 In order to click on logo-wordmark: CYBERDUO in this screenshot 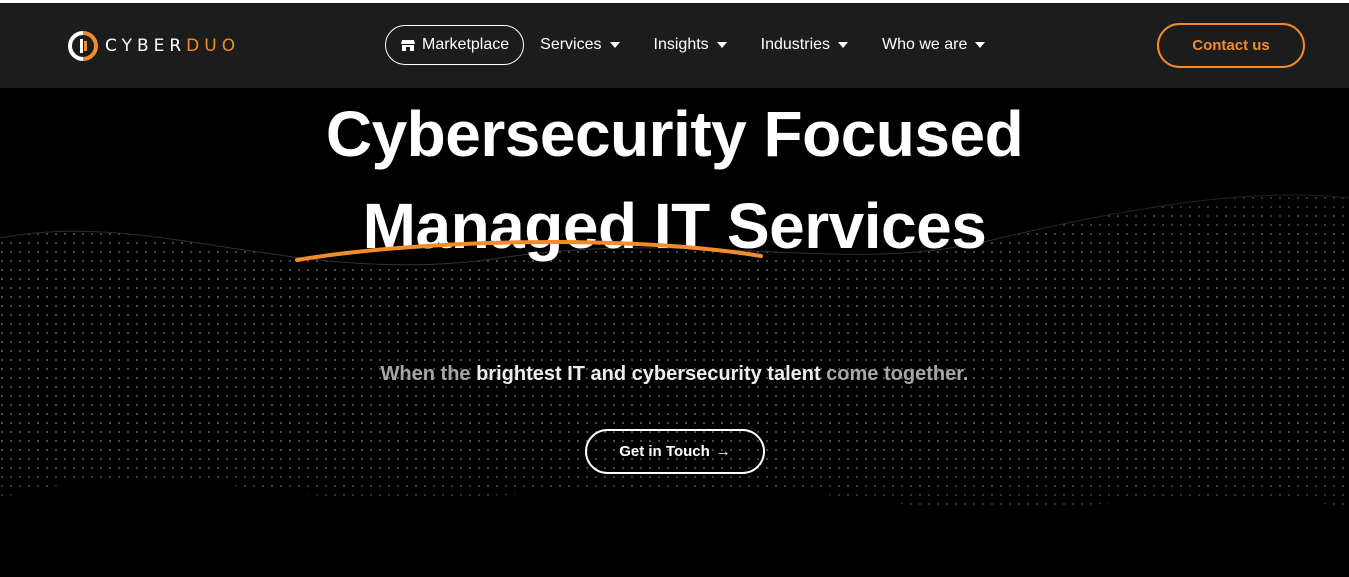, I will do `click(172, 46)`.